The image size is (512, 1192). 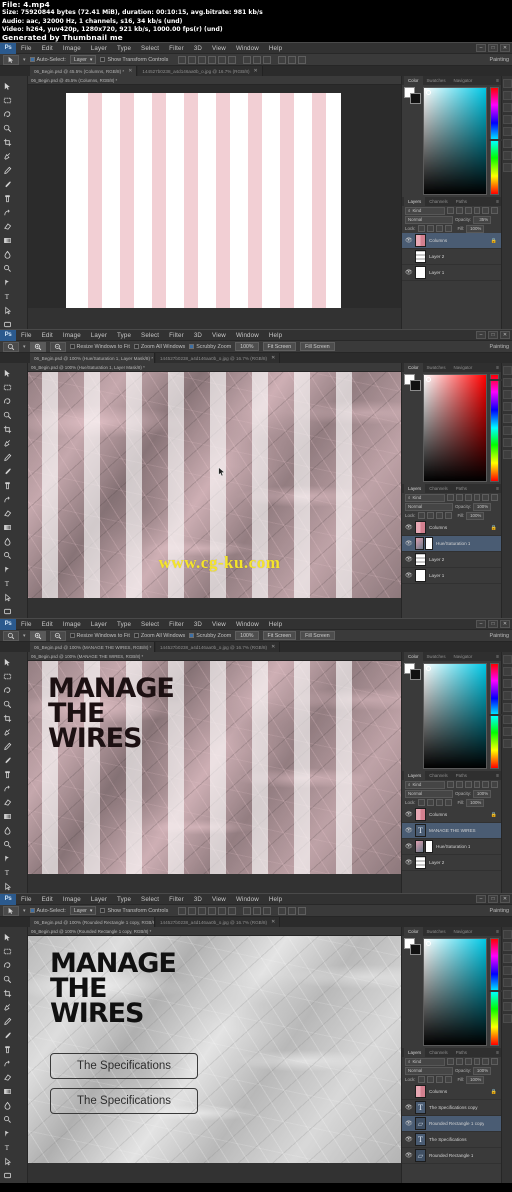 I want to click on menu-file: File, so click(x=26, y=48).